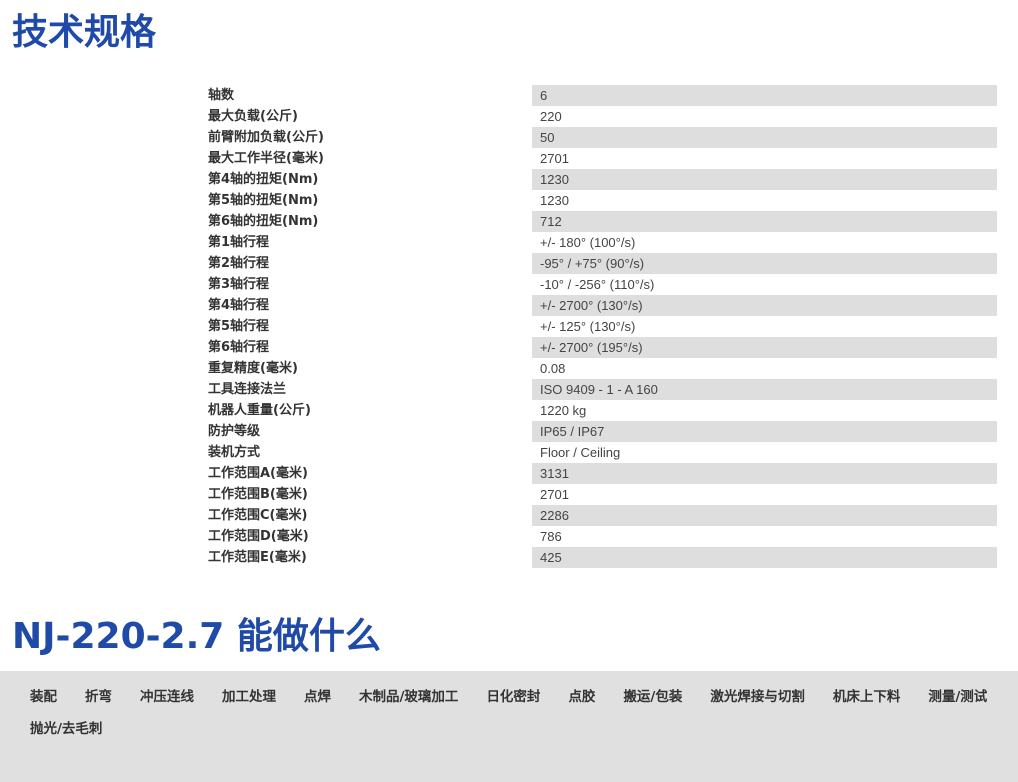  I want to click on spec-value: 712, so click(764, 221).